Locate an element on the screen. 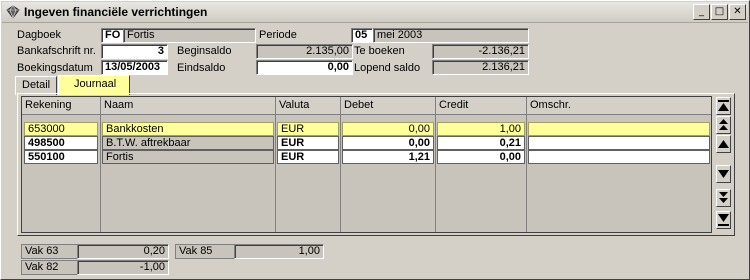 Image resolution: width=750 pixels, height=280 pixels. cell-rekening: 498500 is located at coordinates (61, 143).